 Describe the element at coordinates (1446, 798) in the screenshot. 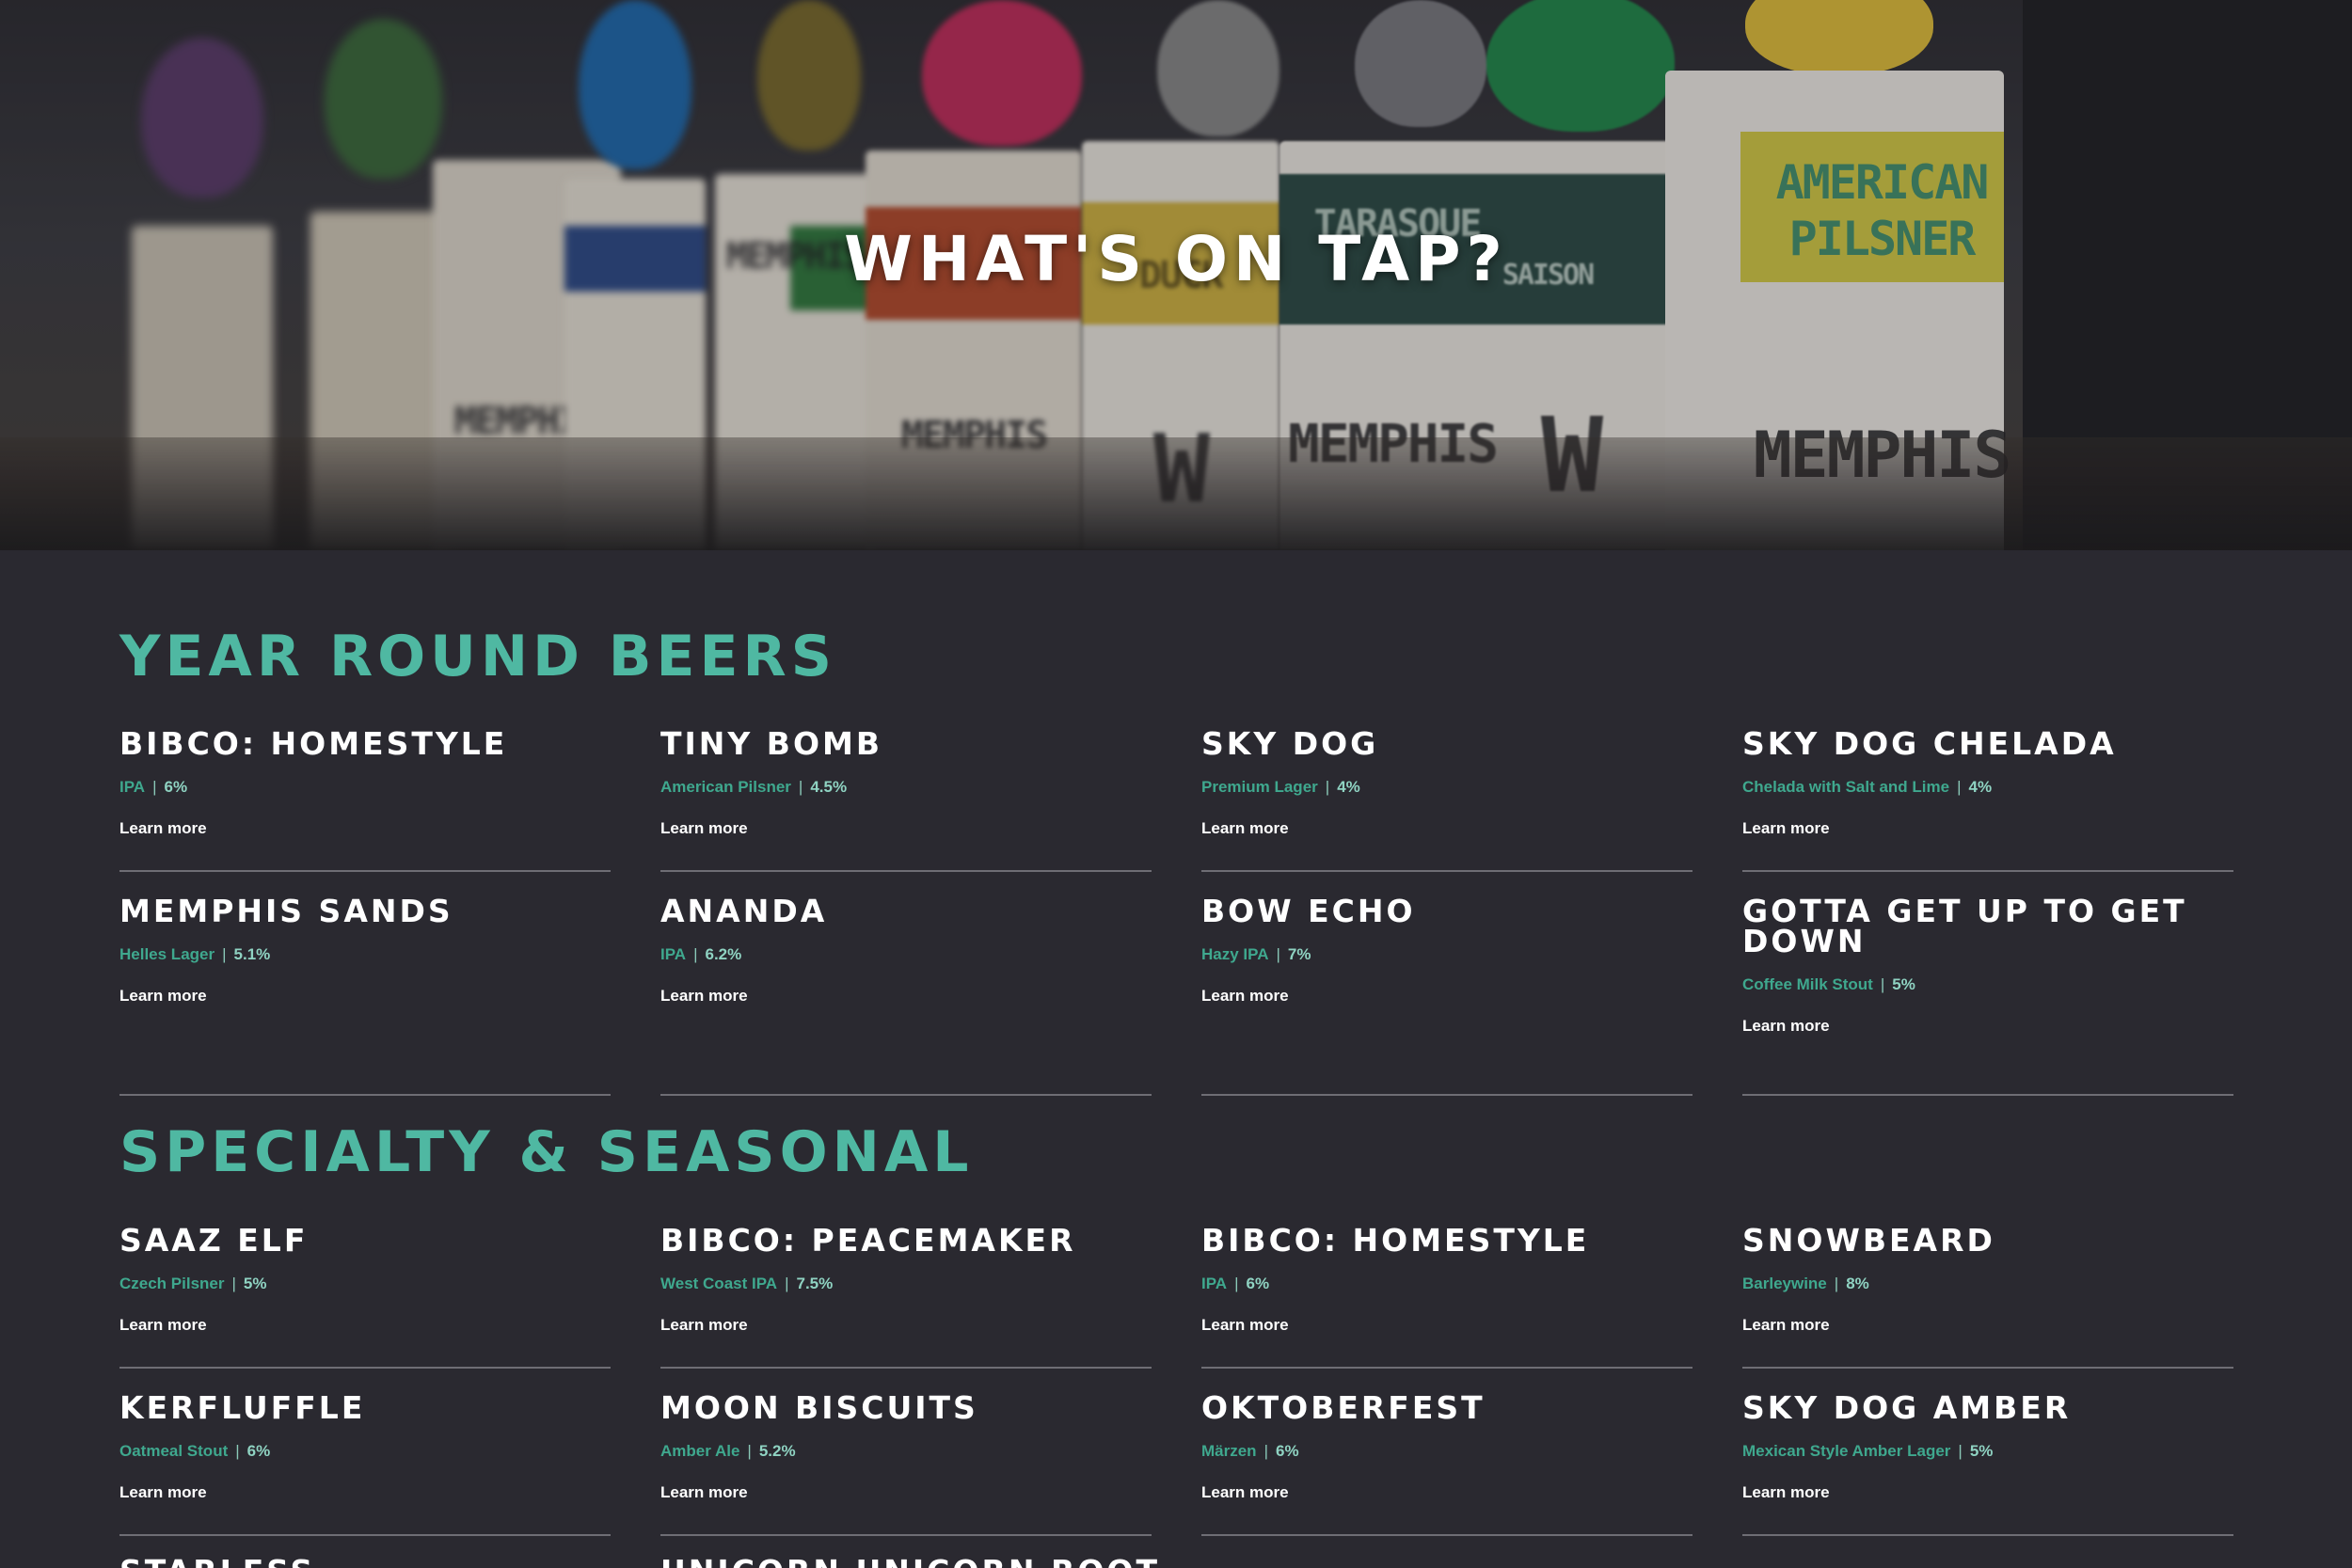

I see `beer-card: SKY DOG Premium Lager | 4% Learn more` at that location.